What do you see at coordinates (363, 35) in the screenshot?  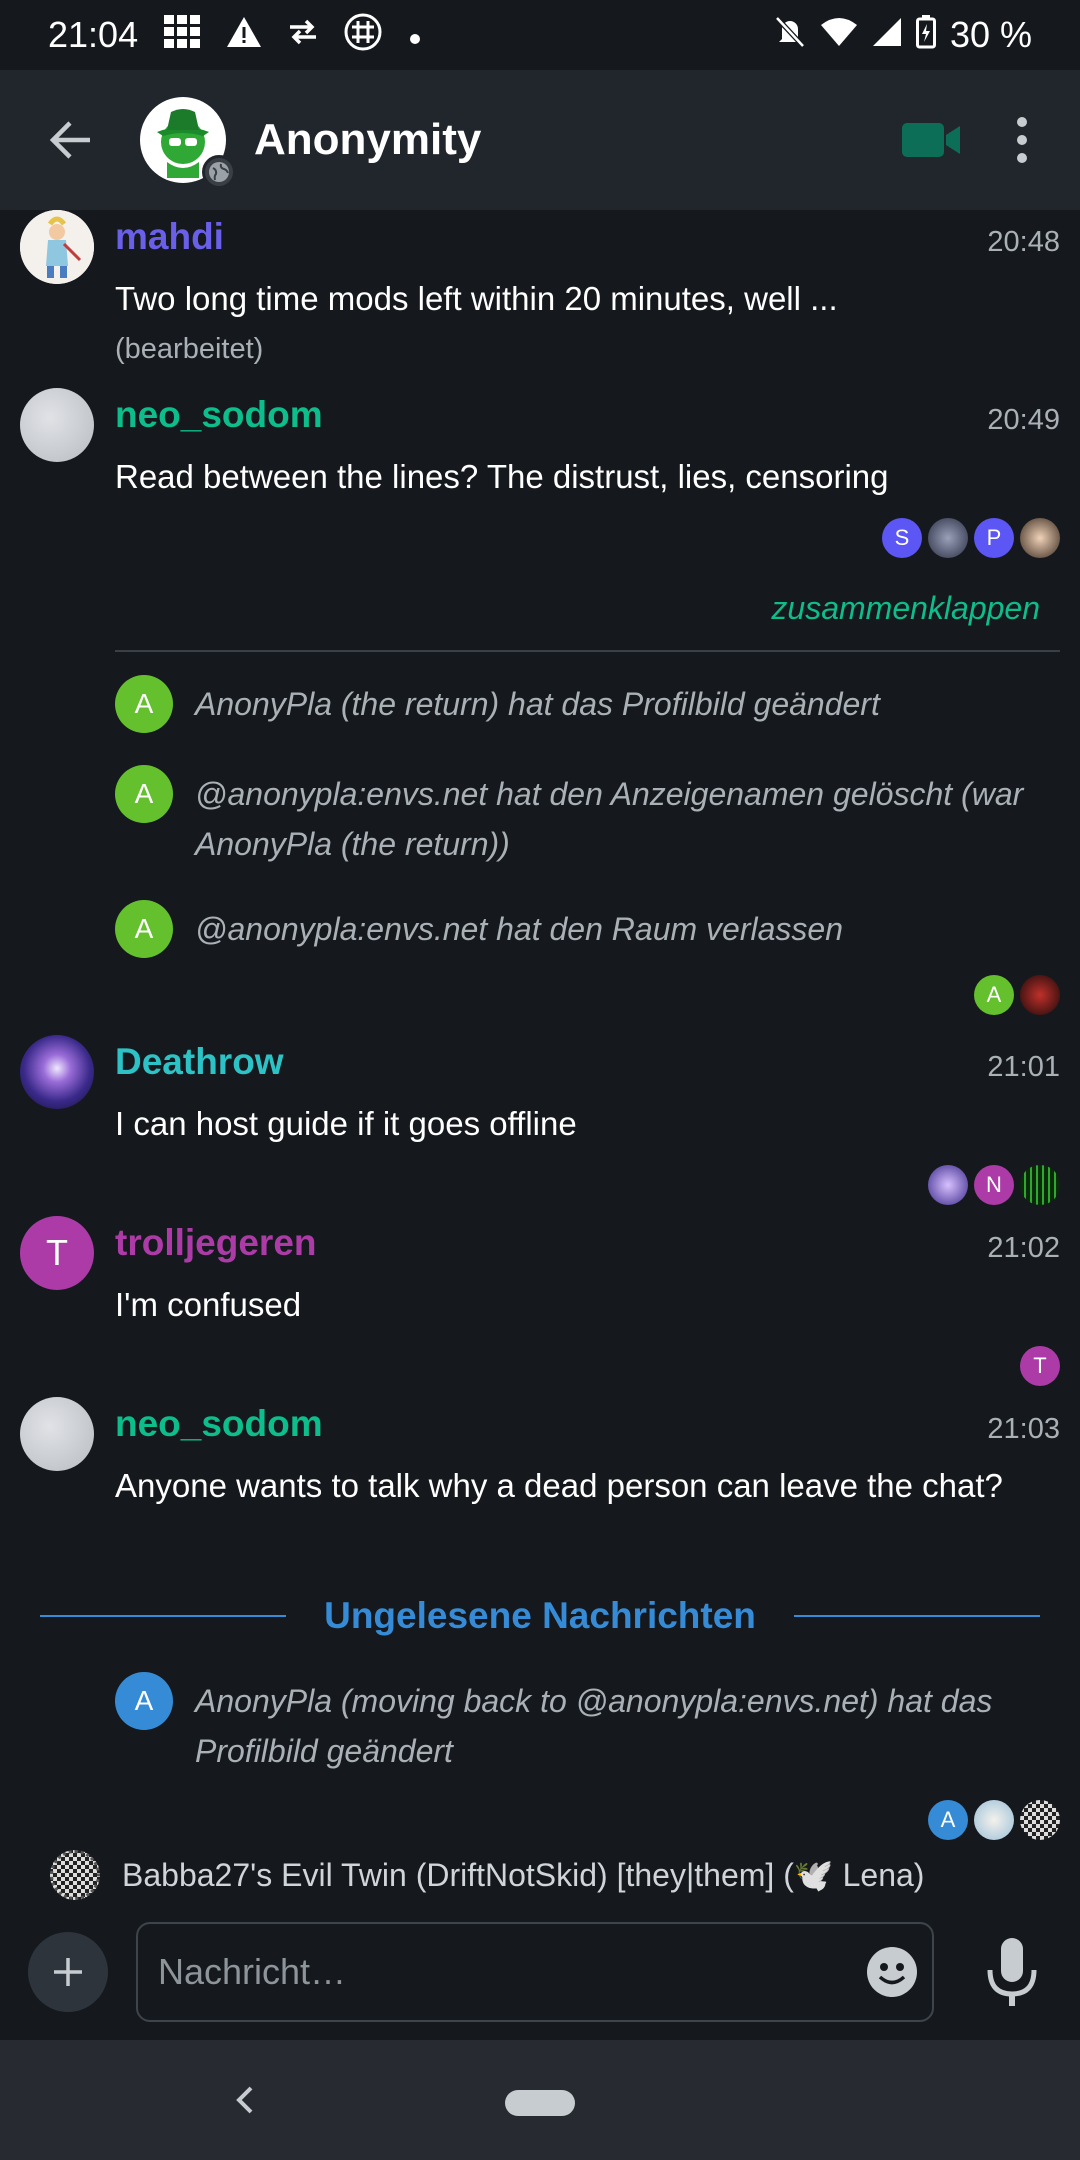 I see `hashtag-icon` at bounding box center [363, 35].